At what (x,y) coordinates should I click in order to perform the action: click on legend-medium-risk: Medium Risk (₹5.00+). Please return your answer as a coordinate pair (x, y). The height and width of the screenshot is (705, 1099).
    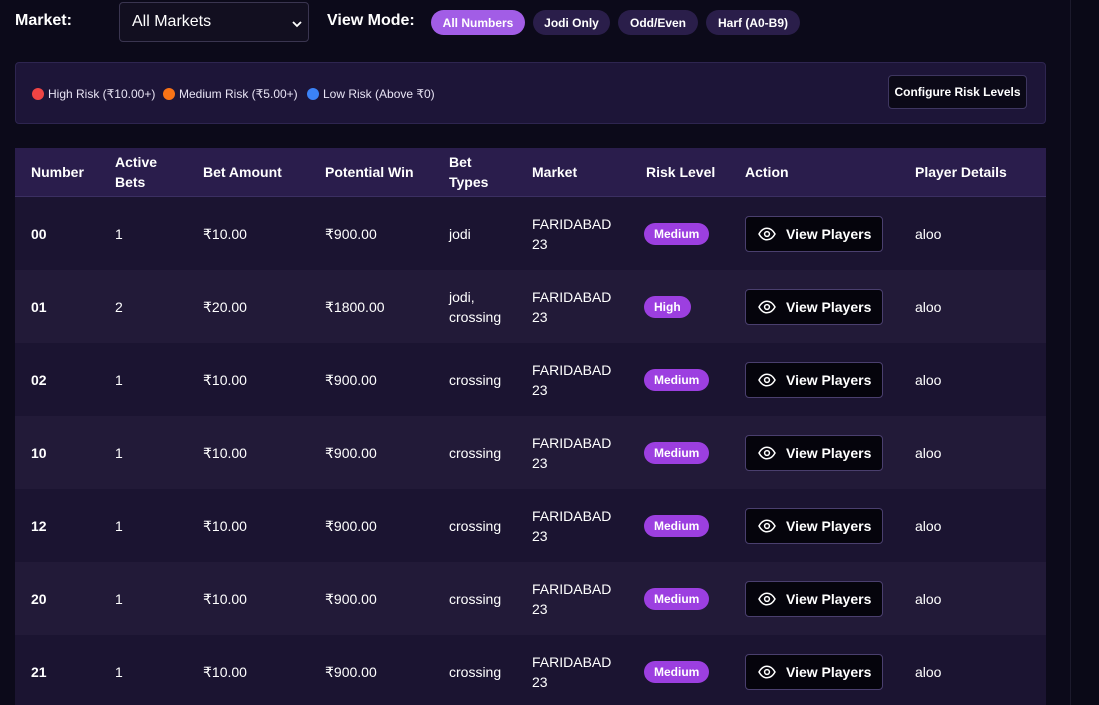
    Looking at the image, I should click on (230, 94).